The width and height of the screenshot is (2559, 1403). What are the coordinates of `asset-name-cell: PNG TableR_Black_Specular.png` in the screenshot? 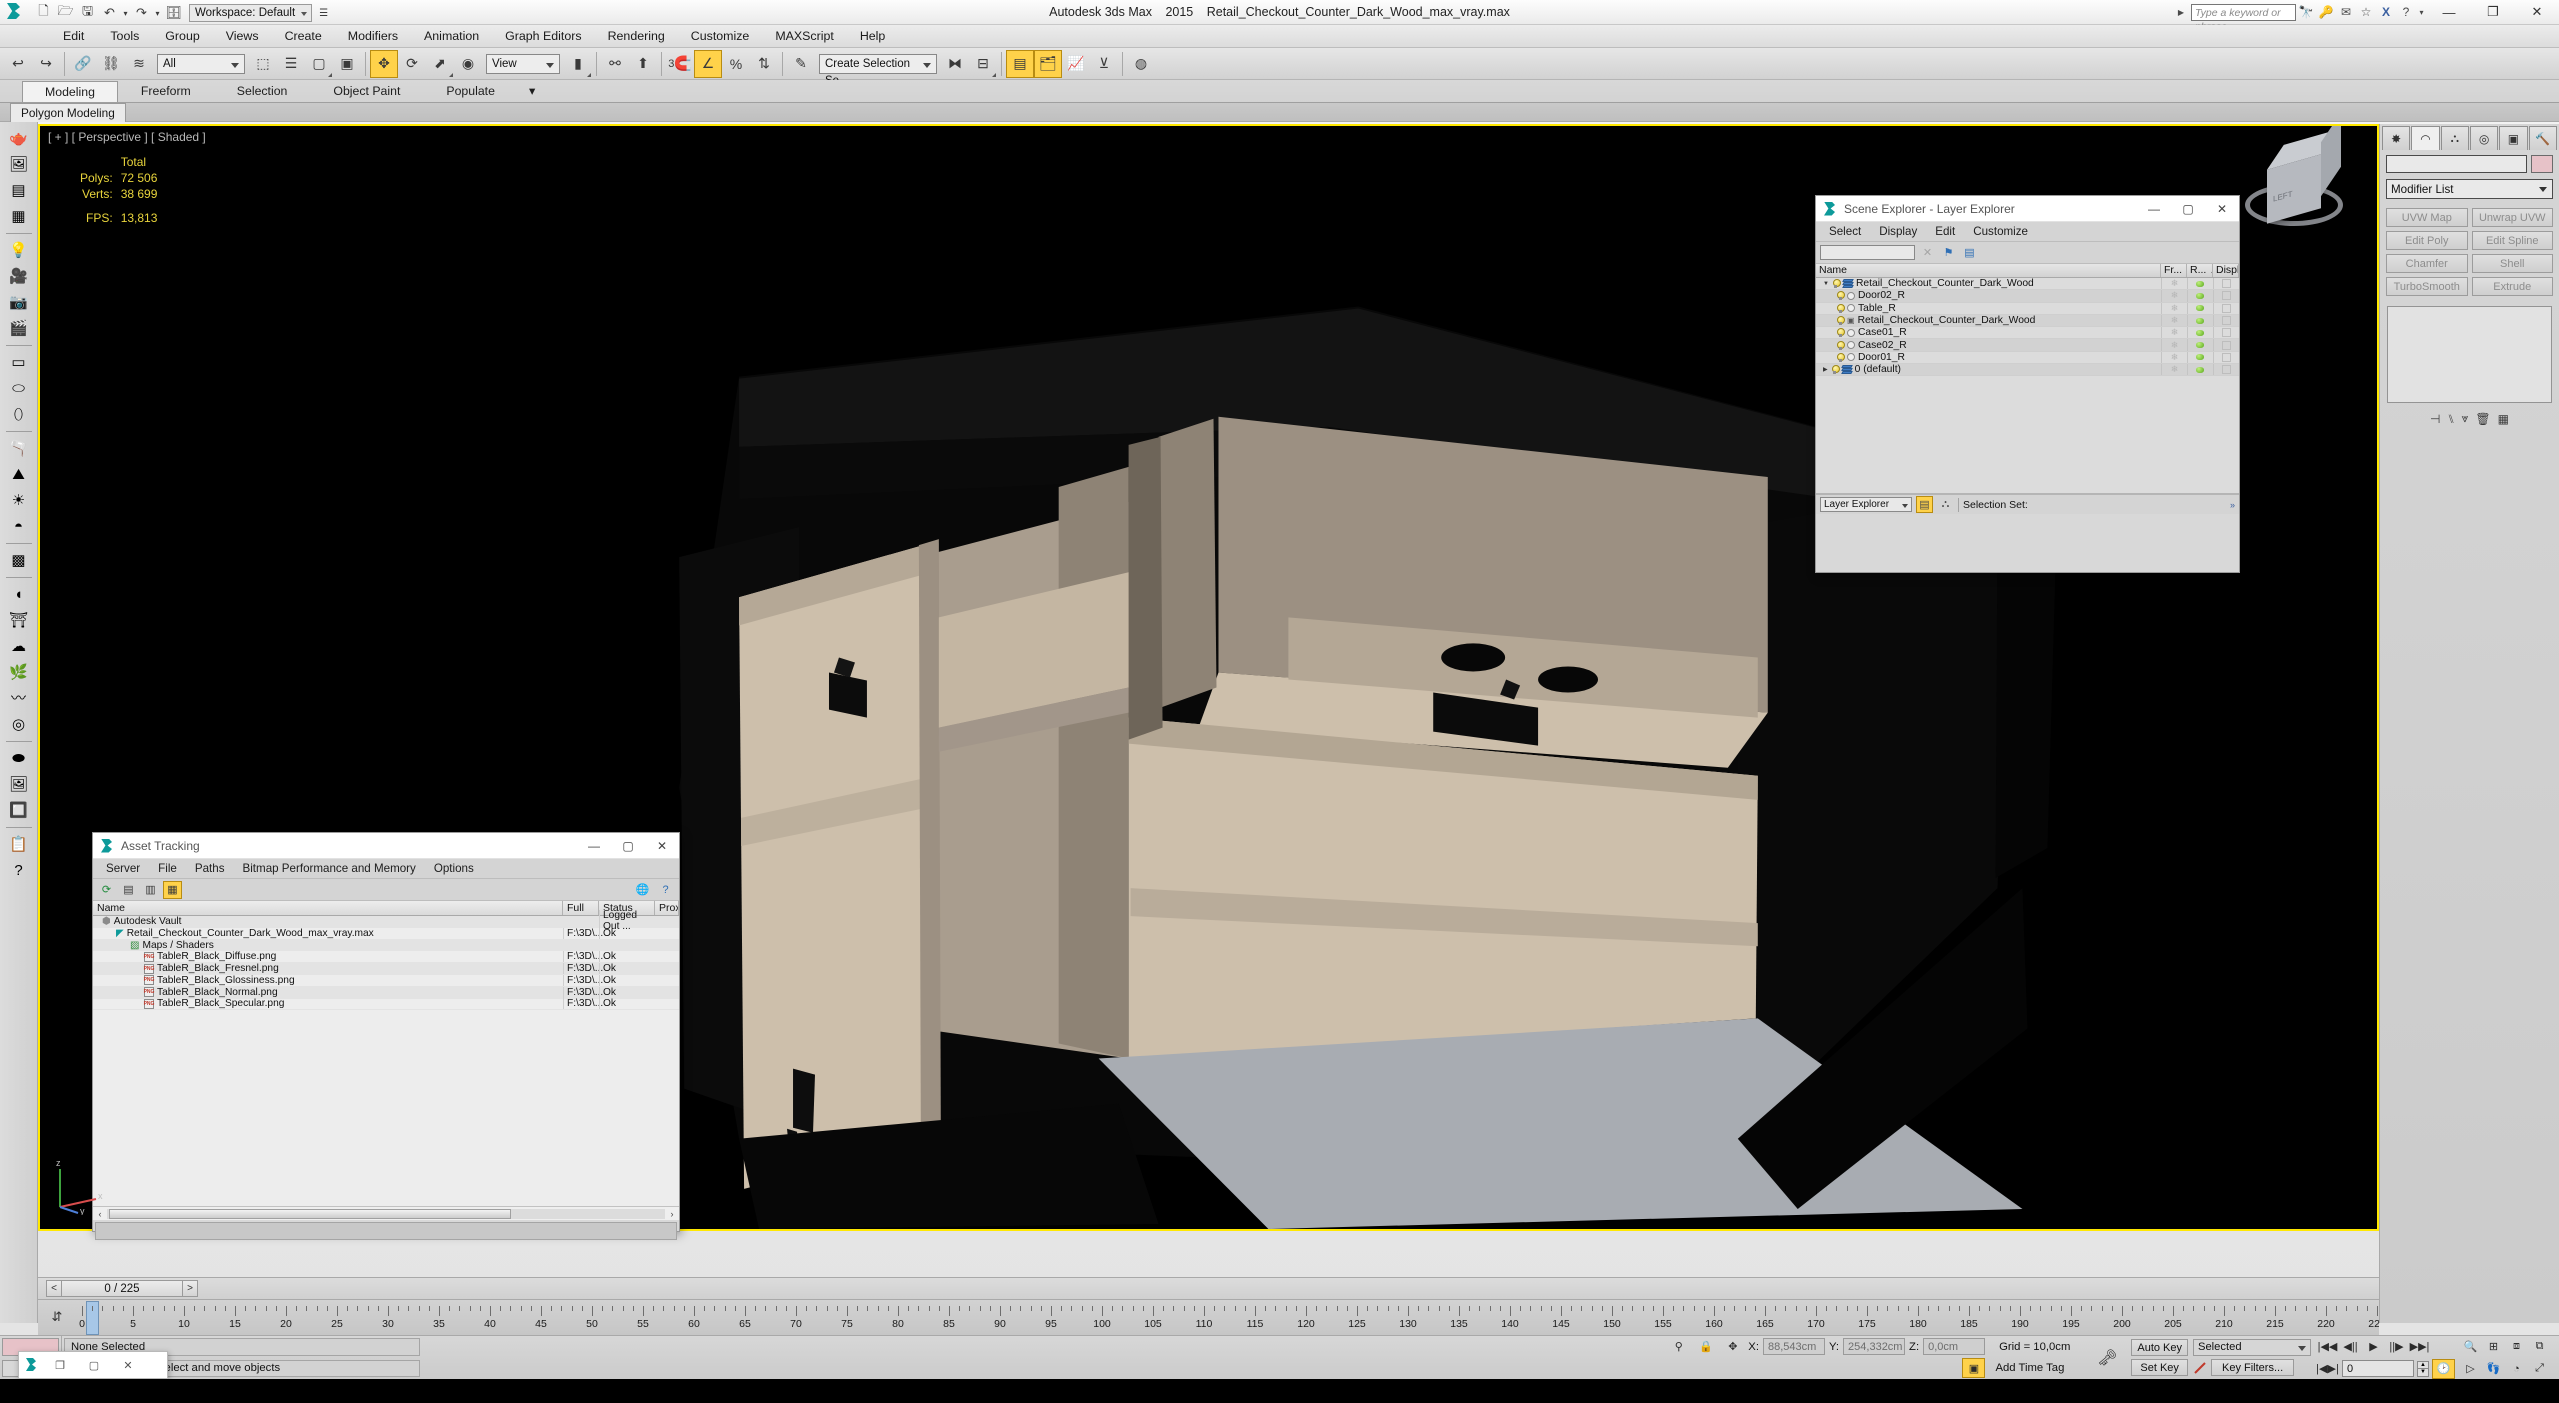 It's located at (328, 1003).